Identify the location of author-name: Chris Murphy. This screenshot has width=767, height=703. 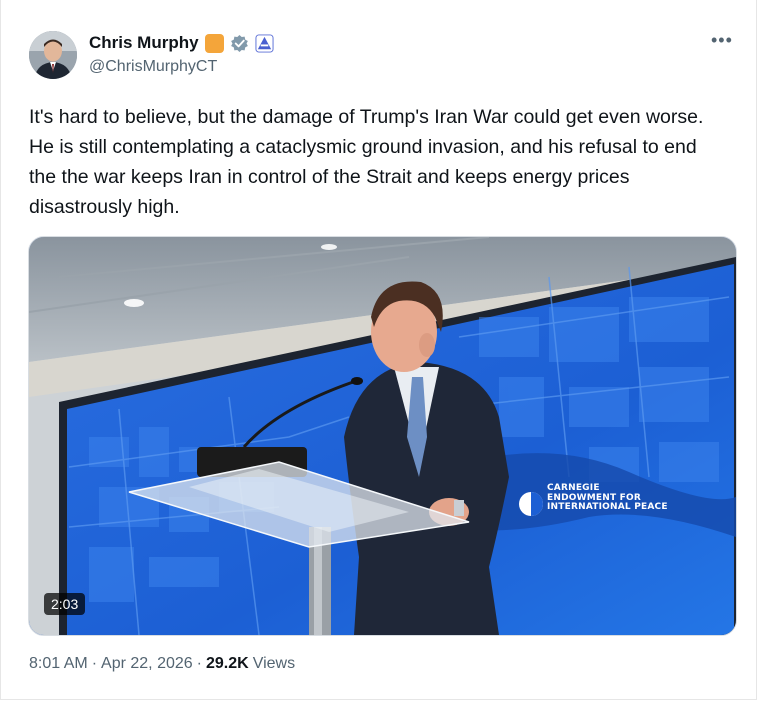
(144, 43).